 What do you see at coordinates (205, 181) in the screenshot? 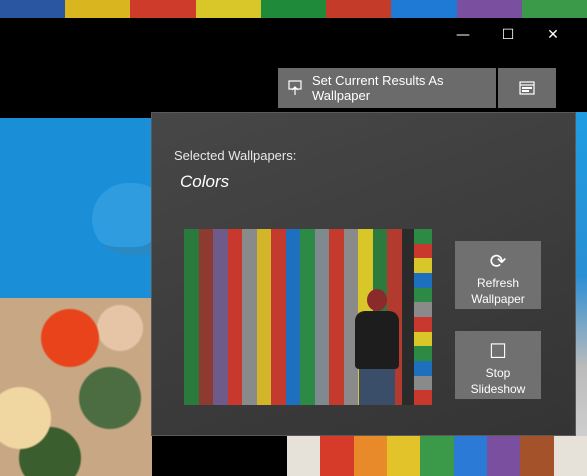
I see `selected-wallpaper-name: Colors` at bounding box center [205, 181].